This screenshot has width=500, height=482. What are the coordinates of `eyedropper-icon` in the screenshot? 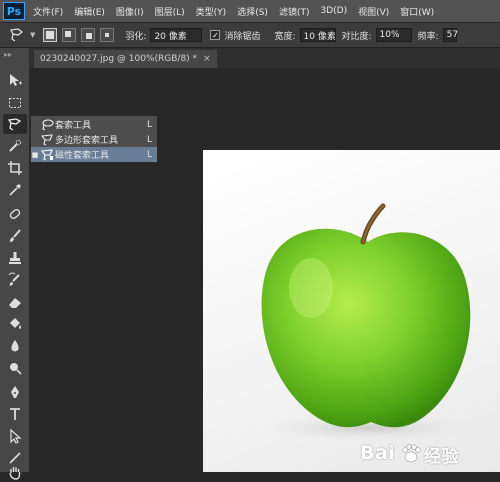 It's located at (15, 190).